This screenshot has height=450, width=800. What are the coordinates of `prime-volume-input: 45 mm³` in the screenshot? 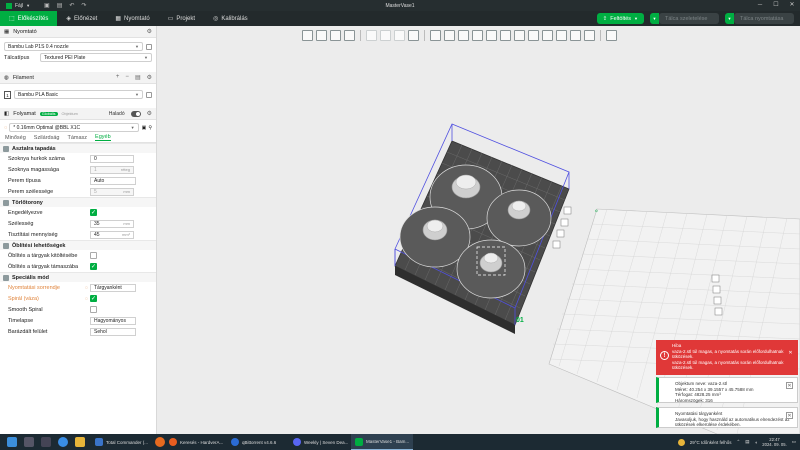 It's located at (112, 234).